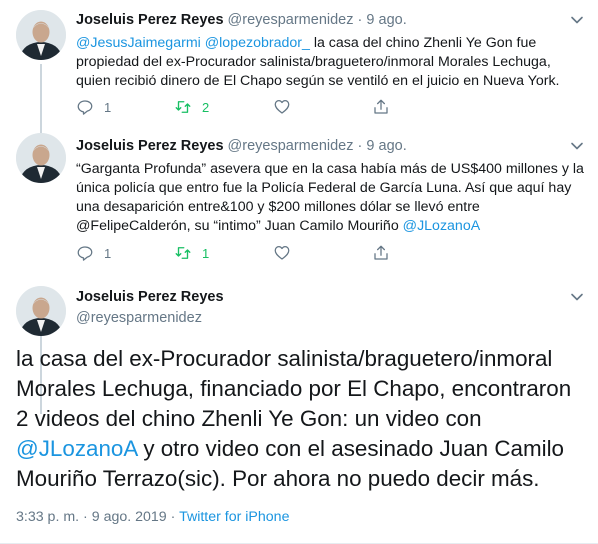  I want to click on tweet-actions: 1 1, so click(236, 254).